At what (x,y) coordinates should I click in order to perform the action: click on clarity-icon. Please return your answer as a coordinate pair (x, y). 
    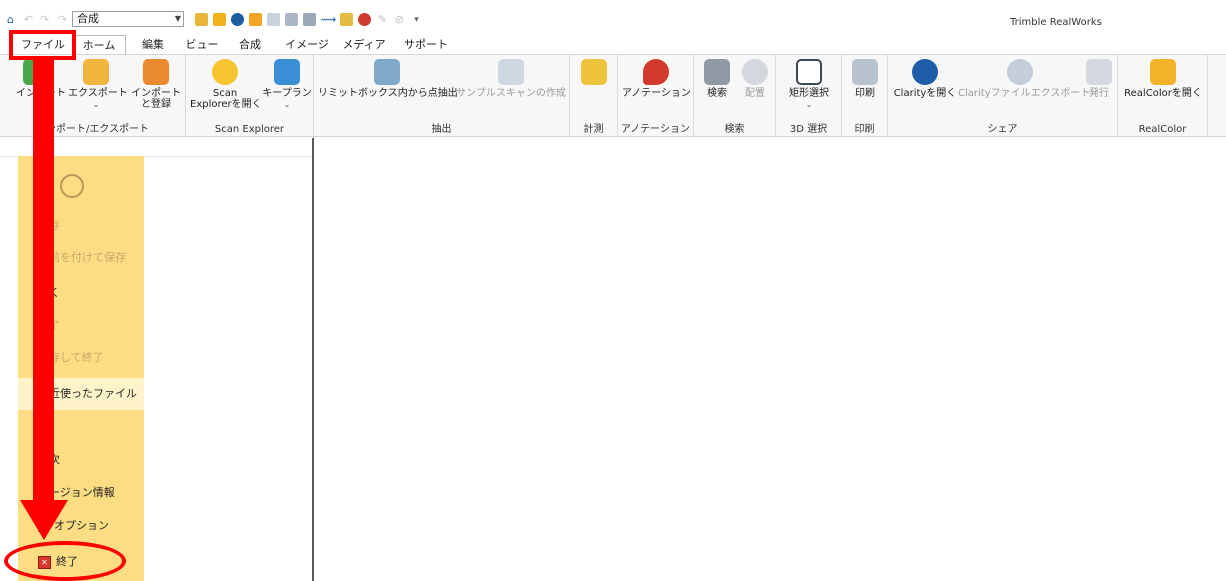
    Looking at the image, I should click on (925, 72).